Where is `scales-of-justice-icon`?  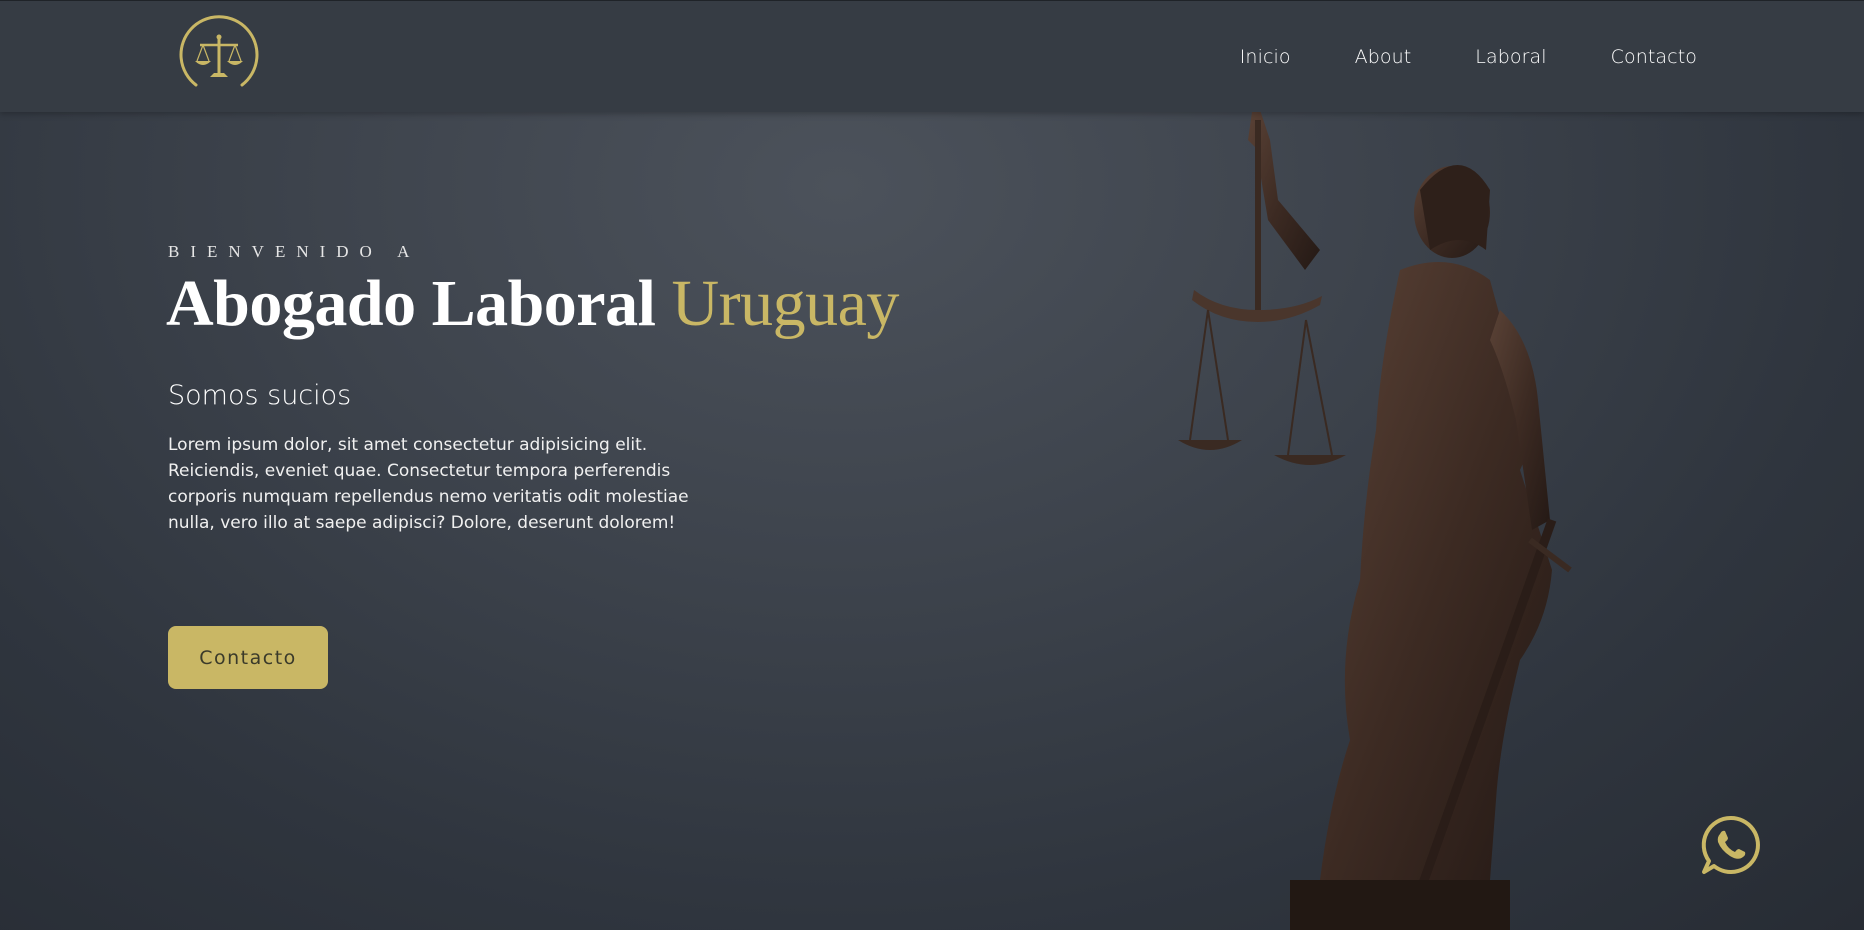 scales-of-justice-icon is located at coordinates (219, 56).